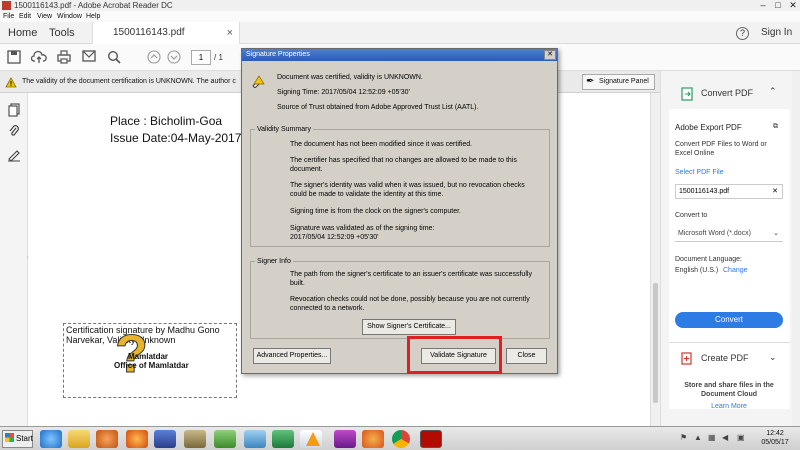 Image resolution: width=800 pixels, height=450 pixels. I want to click on document-scrollbar, so click(655, 259).